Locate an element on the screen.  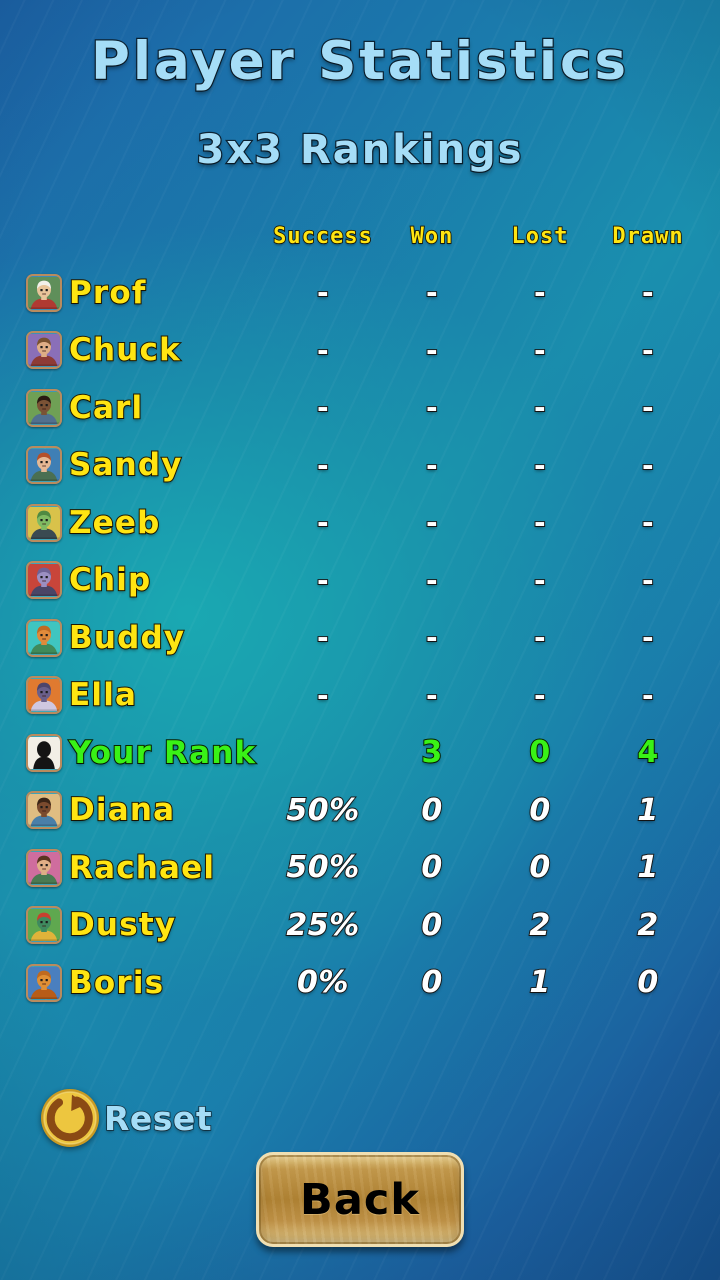
back-label: Back is located at coordinates (360, 1199).